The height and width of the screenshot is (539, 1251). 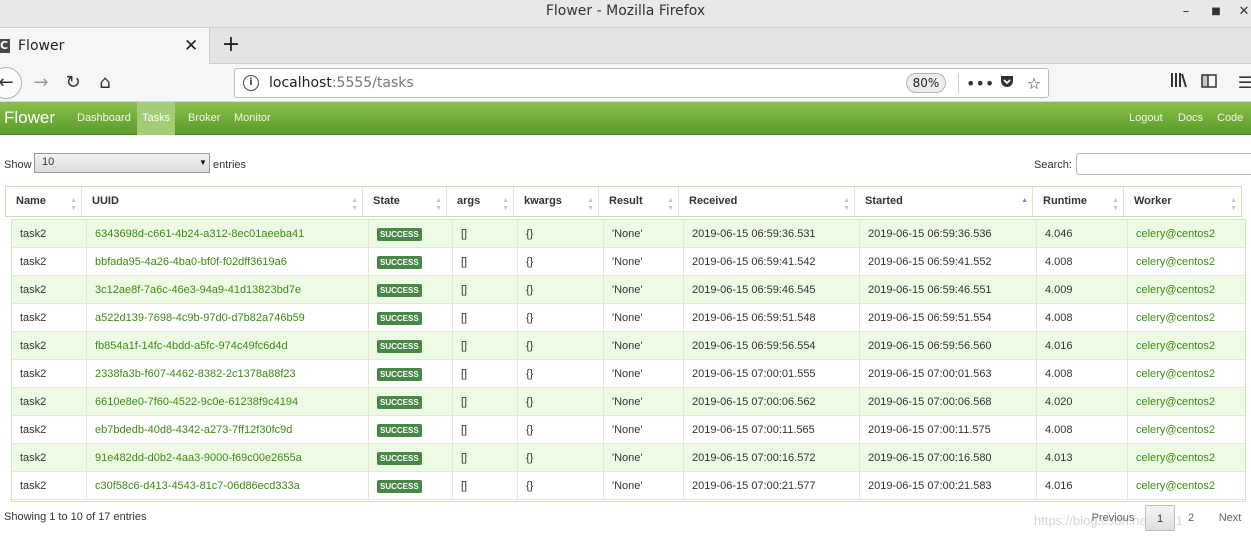 What do you see at coordinates (191, 46) in the screenshot?
I see `close-tab-icon: ✕` at bounding box center [191, 46].